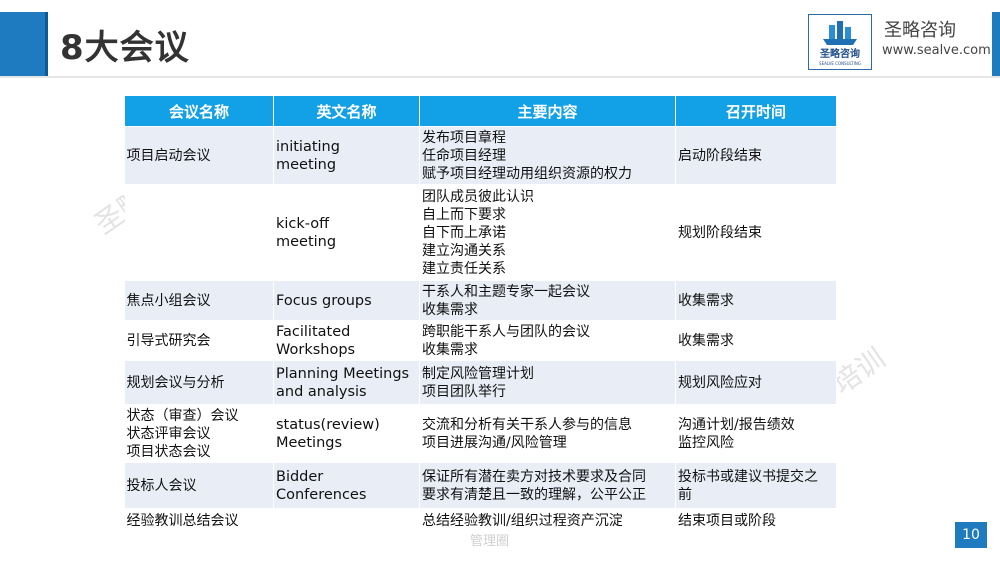  What do you see at coordinates (199, 111) in the screenshot?
I see `header-meeting-name: 会议名称` at bounding box center [199, 111].